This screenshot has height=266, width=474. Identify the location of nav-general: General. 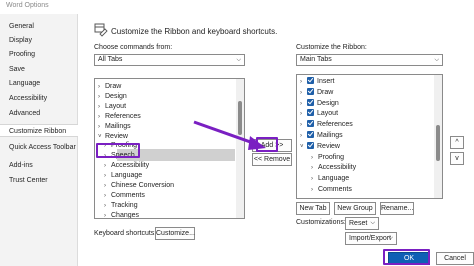
(39, 26).